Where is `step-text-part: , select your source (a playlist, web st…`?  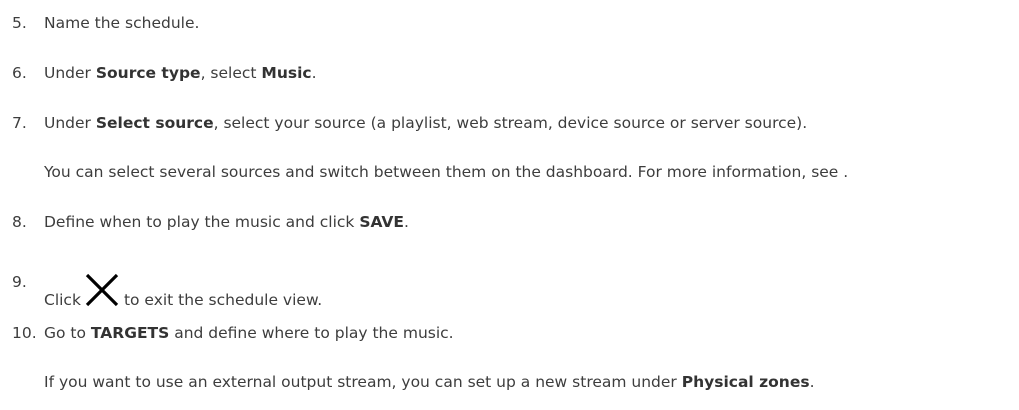 step-text-part: , select your source (a playlist, web st… is located at coordinates (510, 123).